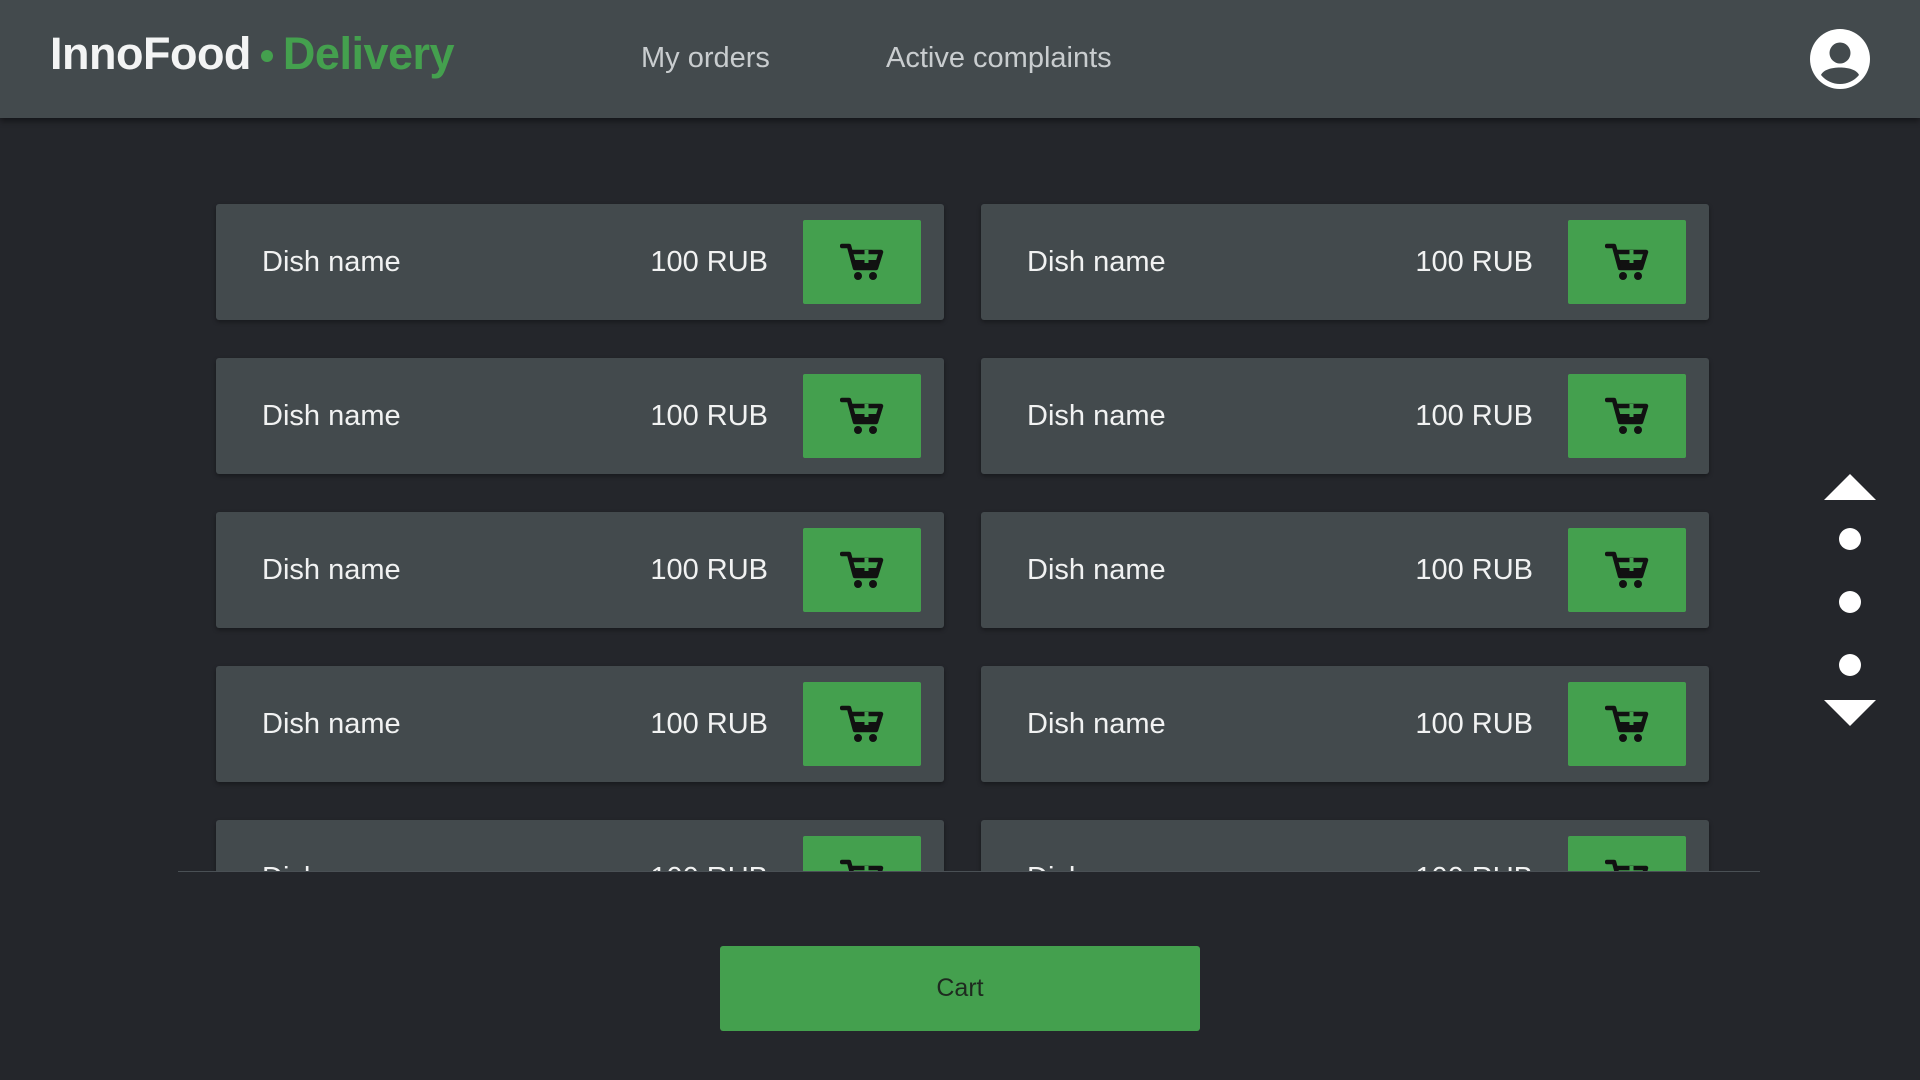  Describe the element at coordinates (150, 53) in the screenshot. I see `logo-primary-text: InnoFood` at that location.